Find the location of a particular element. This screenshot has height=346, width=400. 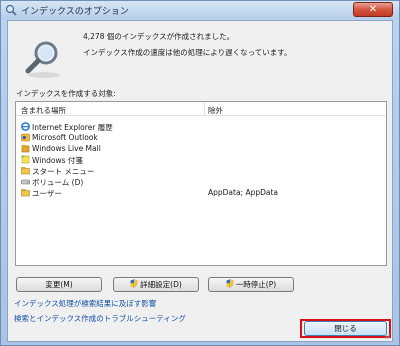

magnifier-icon is located at coordinates (42, 59).